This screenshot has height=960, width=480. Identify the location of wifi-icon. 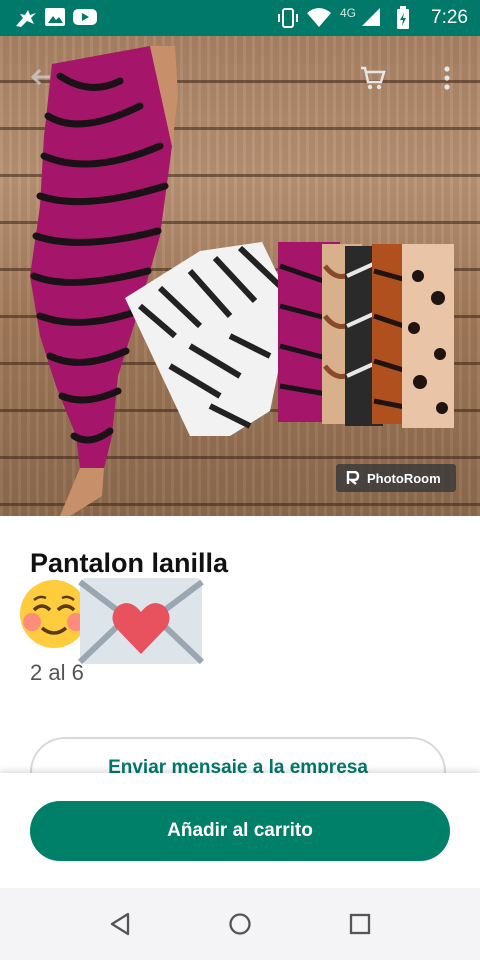
(319, 19).